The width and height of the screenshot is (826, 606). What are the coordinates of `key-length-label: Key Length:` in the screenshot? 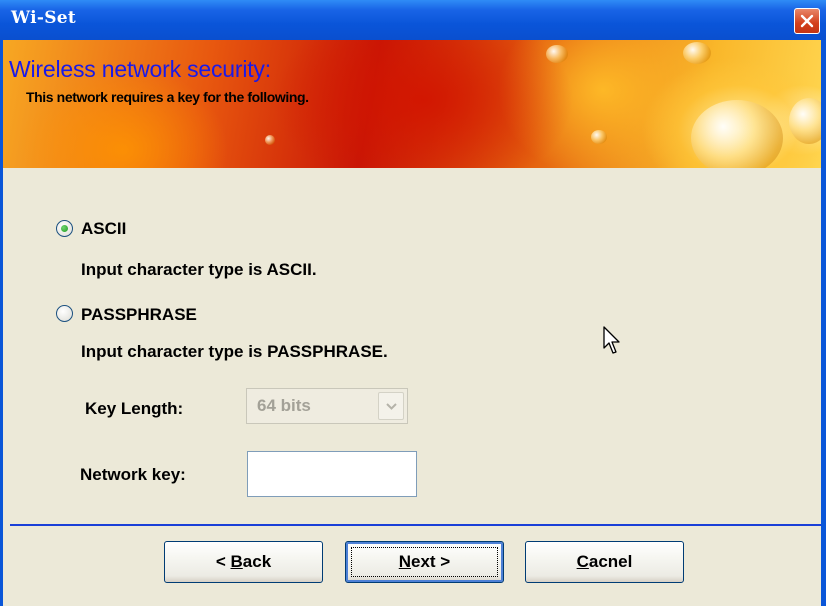 It's located at (134, 408).